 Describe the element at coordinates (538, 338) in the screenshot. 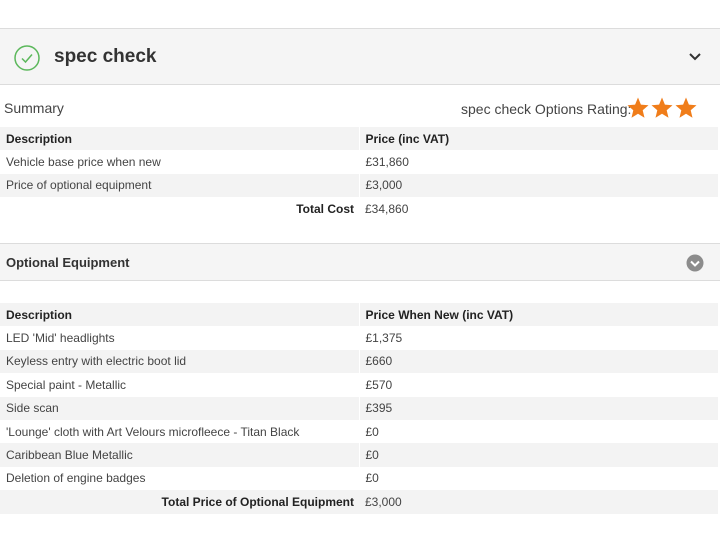

I see `row-price: £1,375` at that location.